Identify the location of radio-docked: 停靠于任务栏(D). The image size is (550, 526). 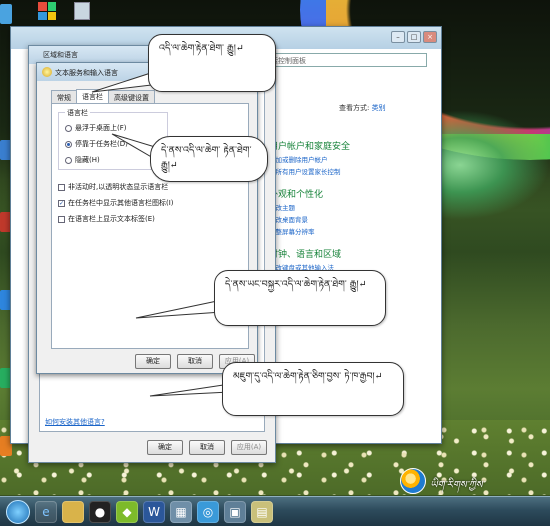
(96, 144).